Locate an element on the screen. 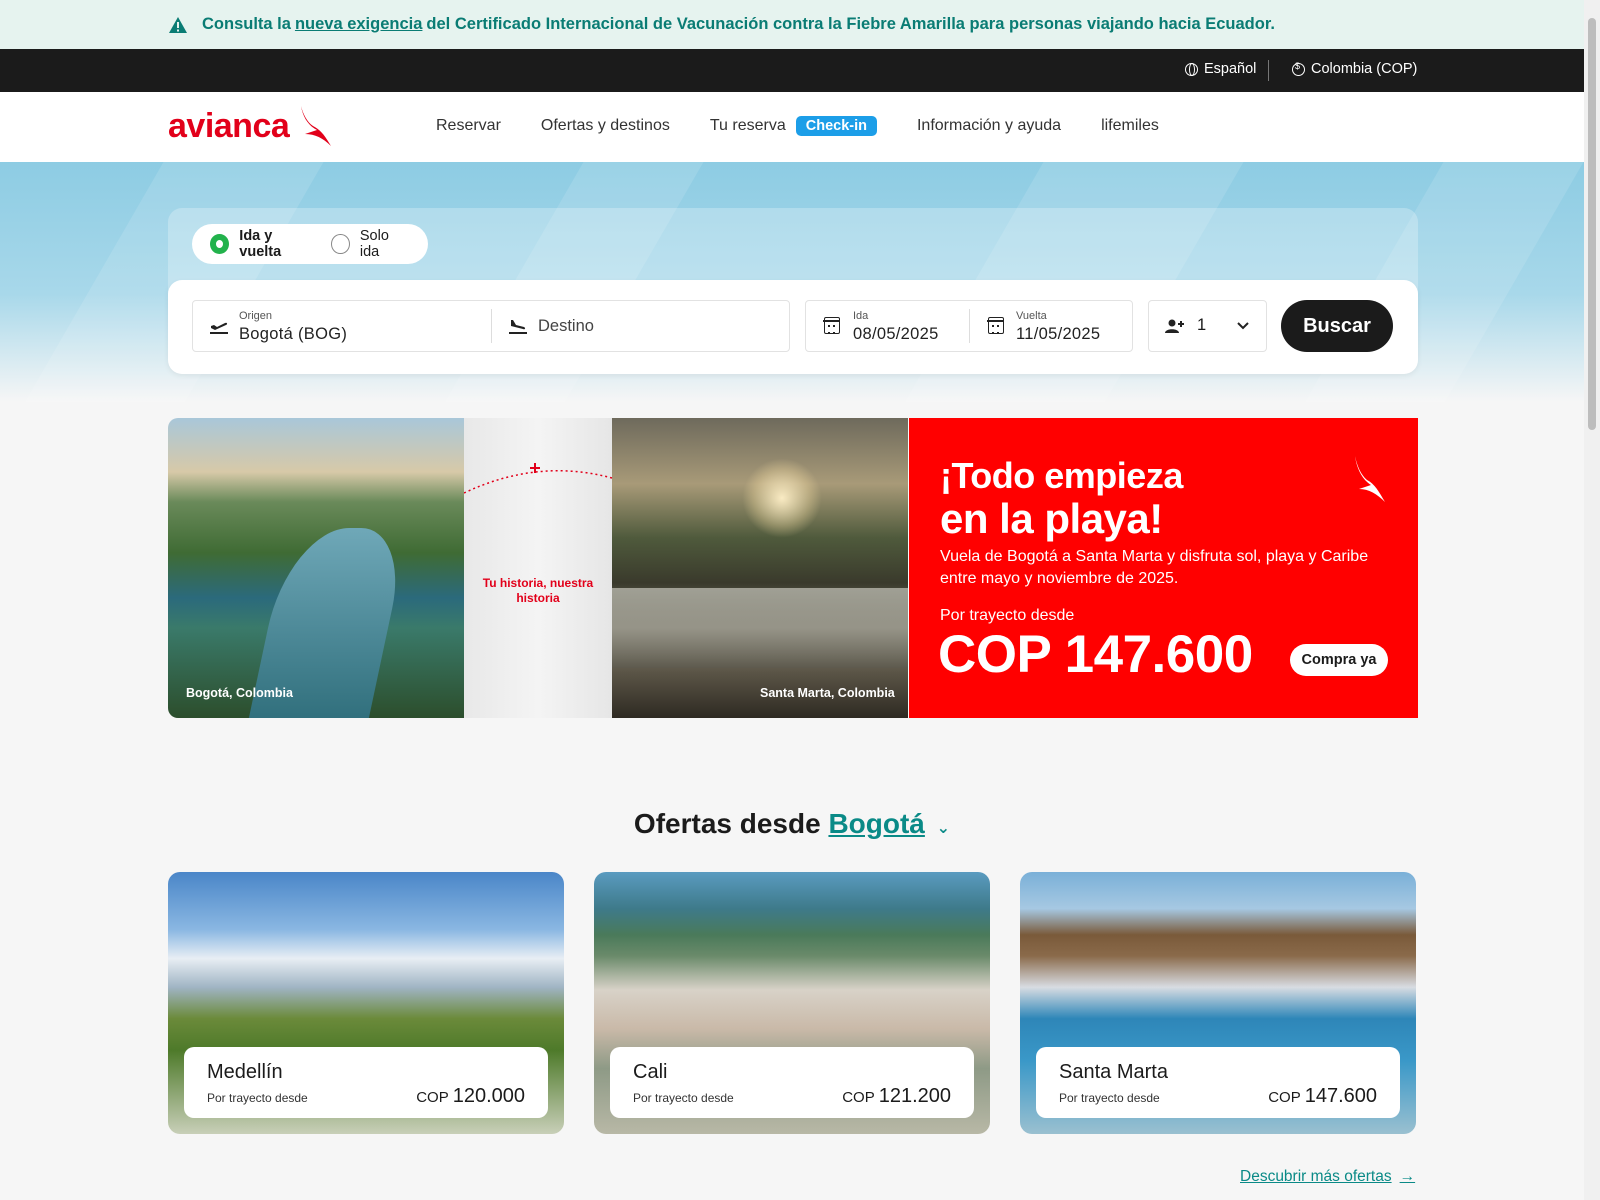 This screenshot has height=1200, width=1600. nav-item-ofertas: Ofertas y destinos is located at coordinates (605, 126).